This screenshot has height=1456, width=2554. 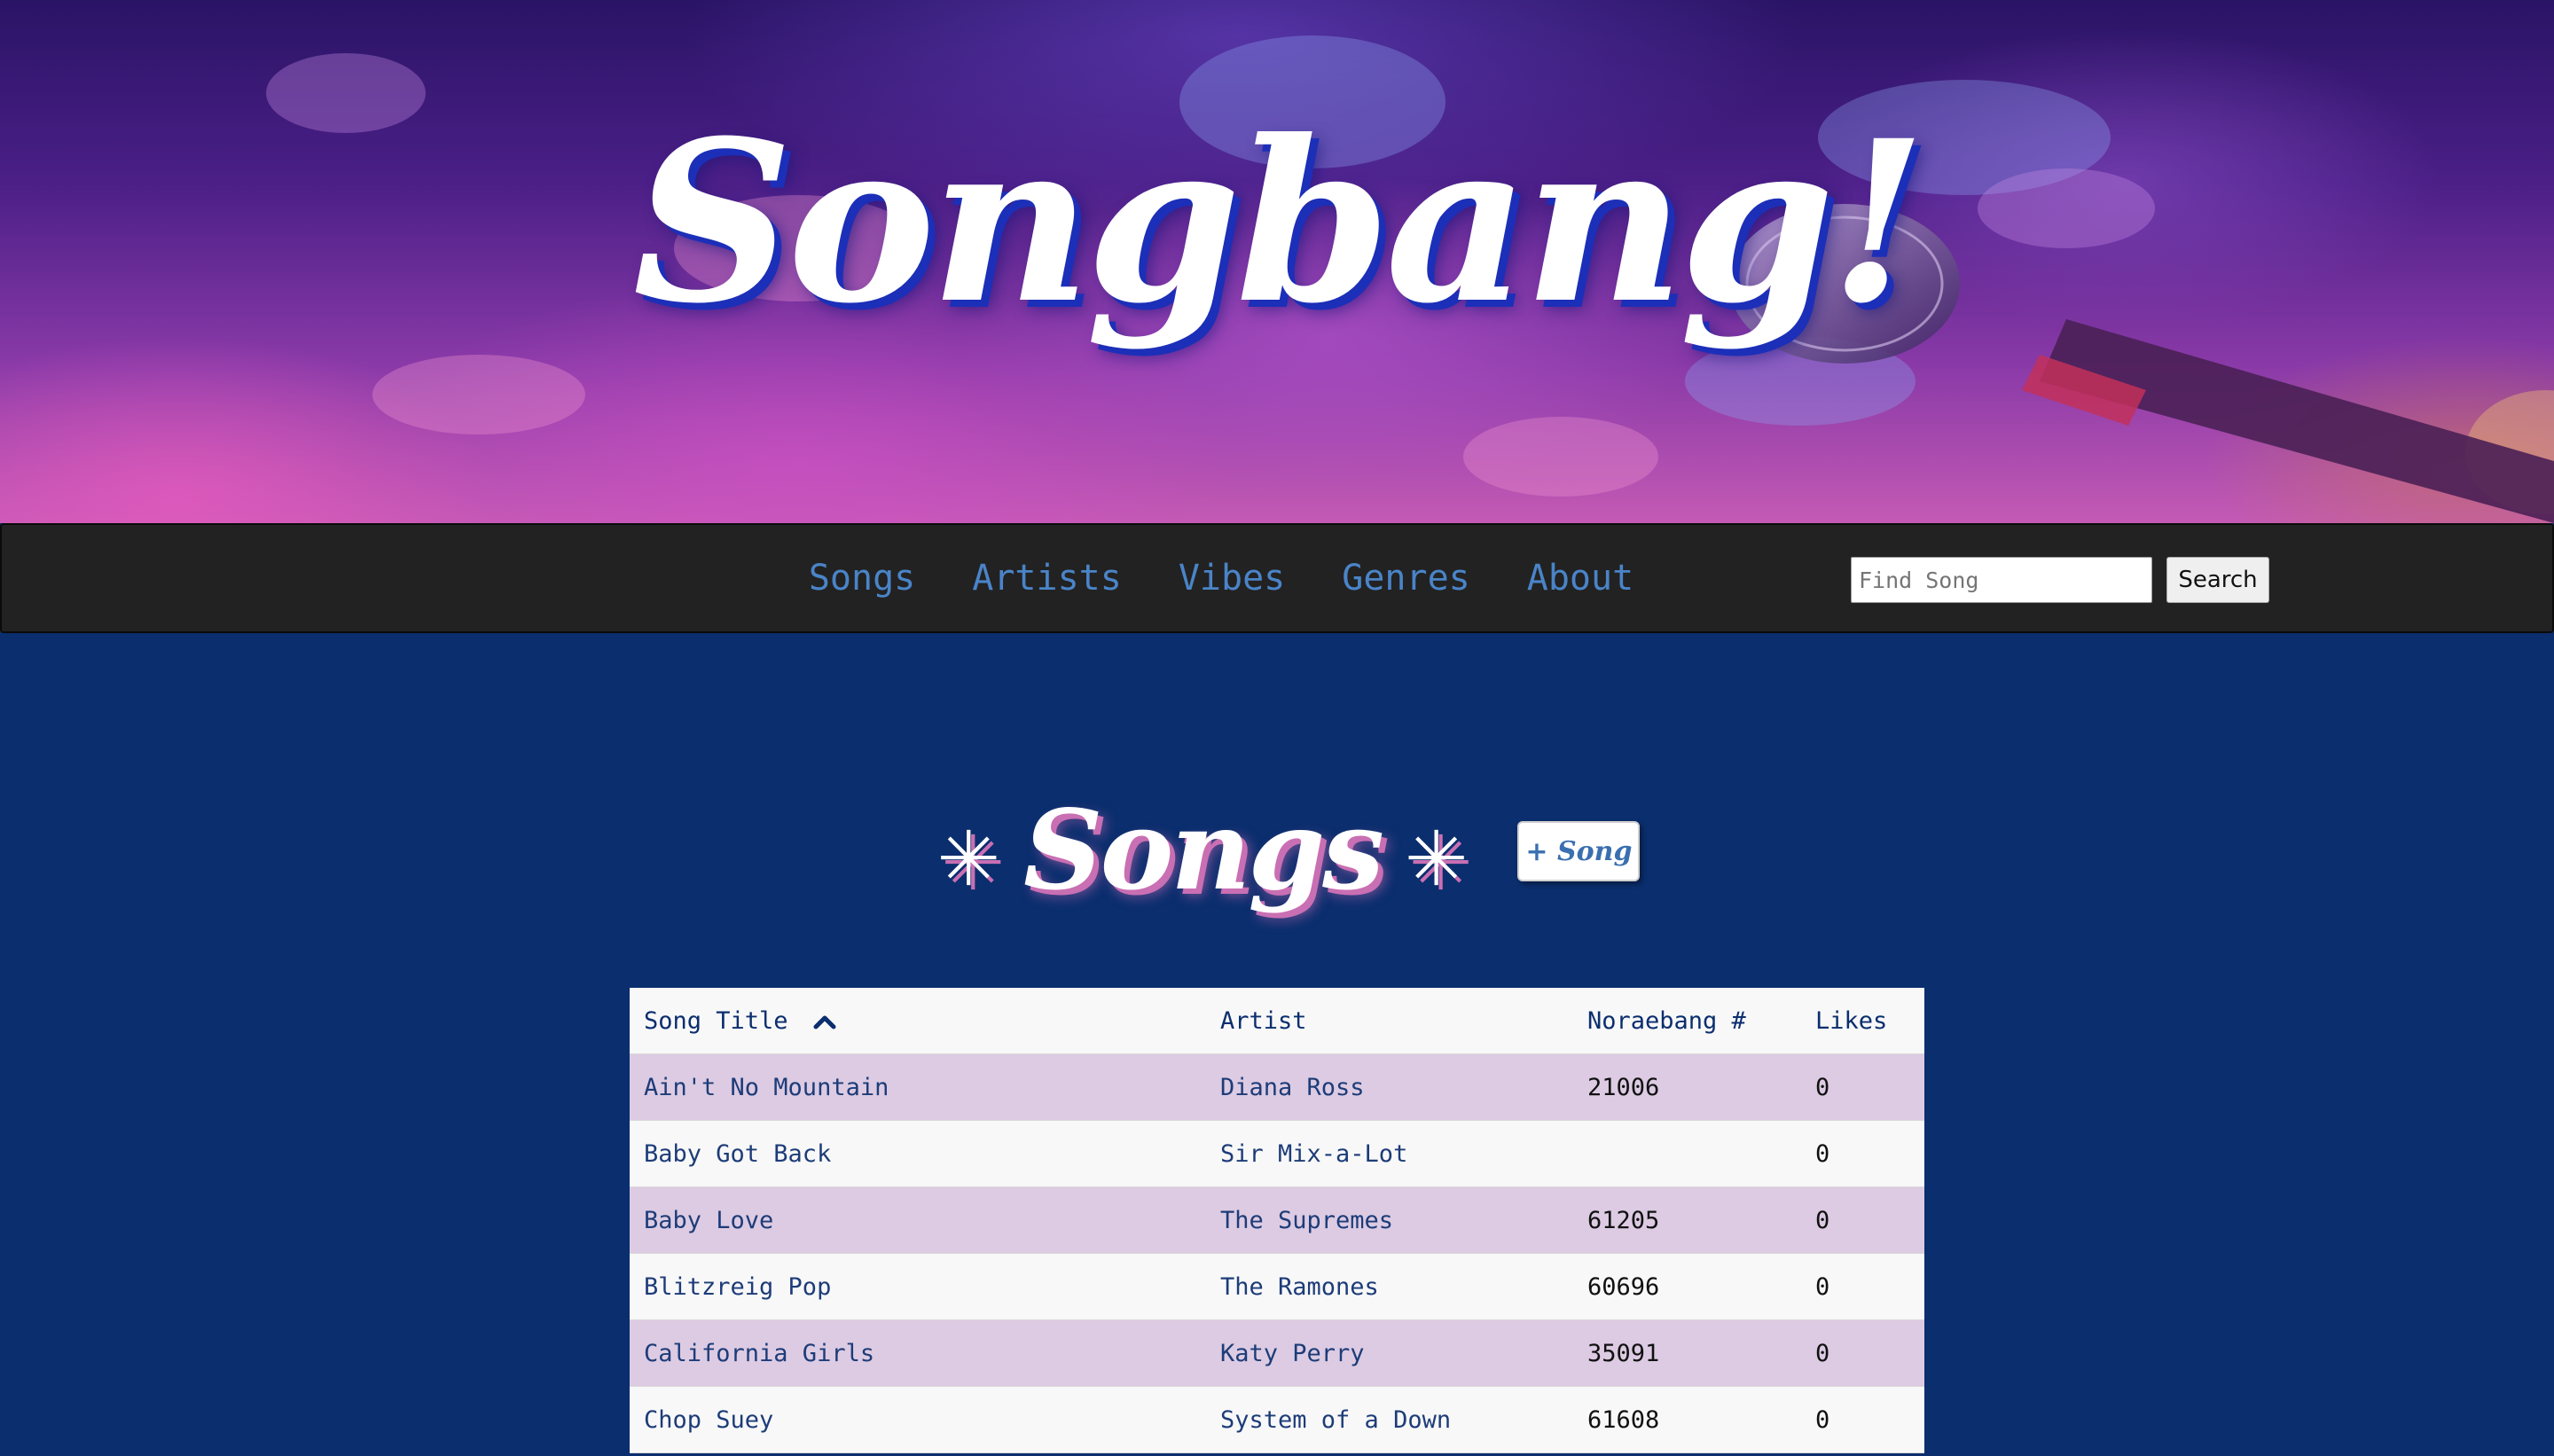 I want to click on table-row: Baby Got Back Sir Mix-a-Lot 0, so click(x=1277, y=1153).